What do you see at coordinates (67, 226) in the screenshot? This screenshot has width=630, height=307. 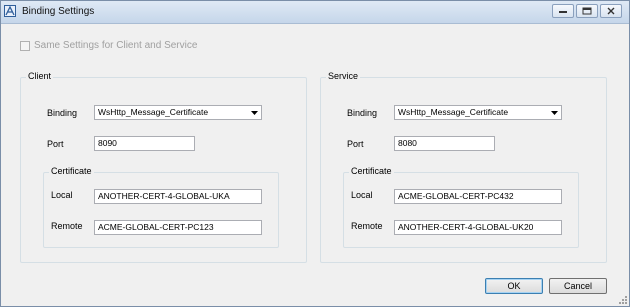 I see `client-remote-label: Remote` at bounding box center [67, 226].